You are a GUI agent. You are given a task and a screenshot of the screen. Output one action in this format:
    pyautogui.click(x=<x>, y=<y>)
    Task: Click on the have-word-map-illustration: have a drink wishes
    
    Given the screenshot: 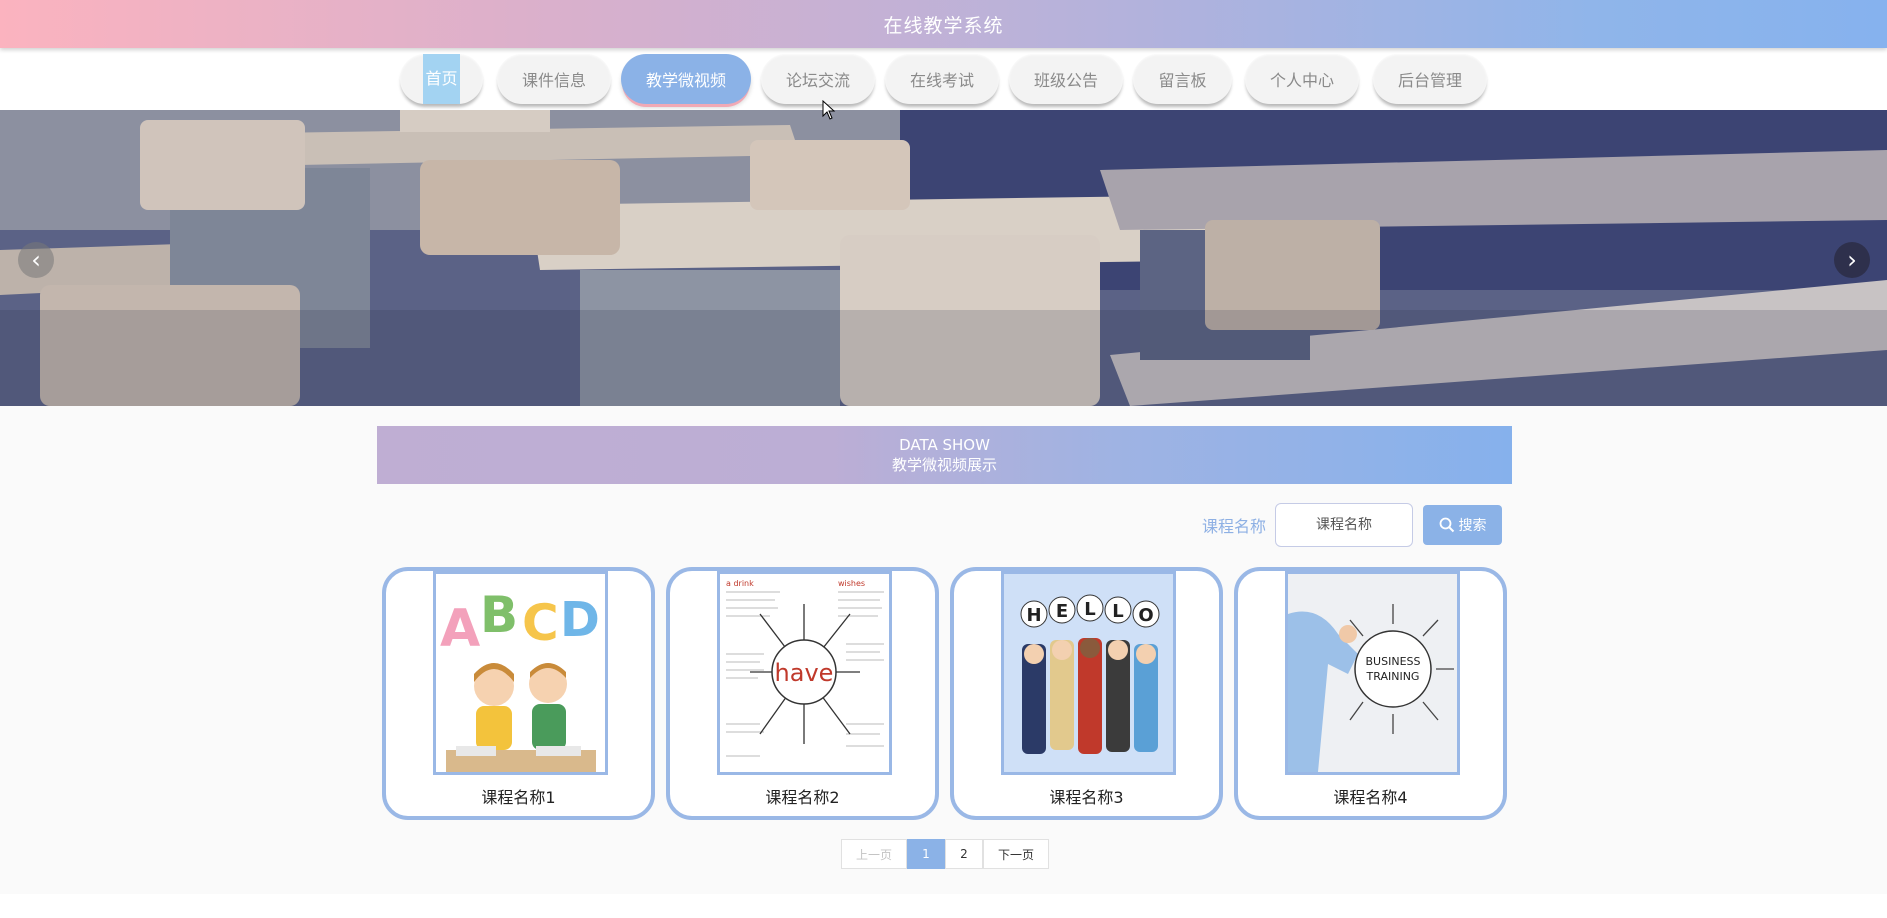 What is the action you would take?
    pyautogui.click(x=804, y=673)
    